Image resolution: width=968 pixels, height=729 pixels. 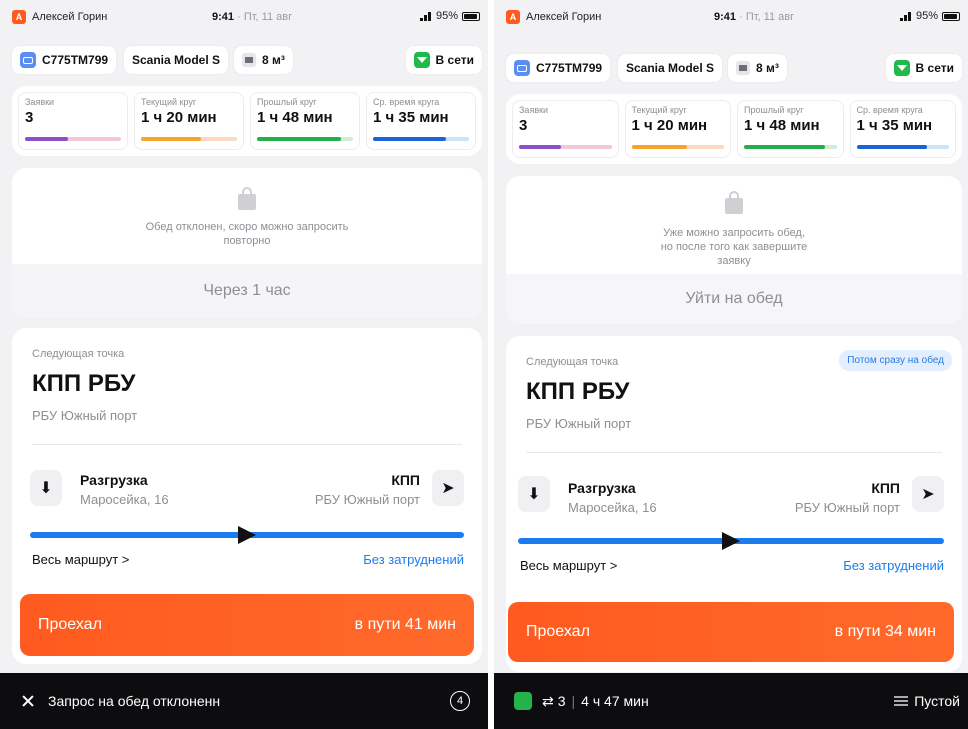 I want to click on menu-icon, so click(x=901, y=701).